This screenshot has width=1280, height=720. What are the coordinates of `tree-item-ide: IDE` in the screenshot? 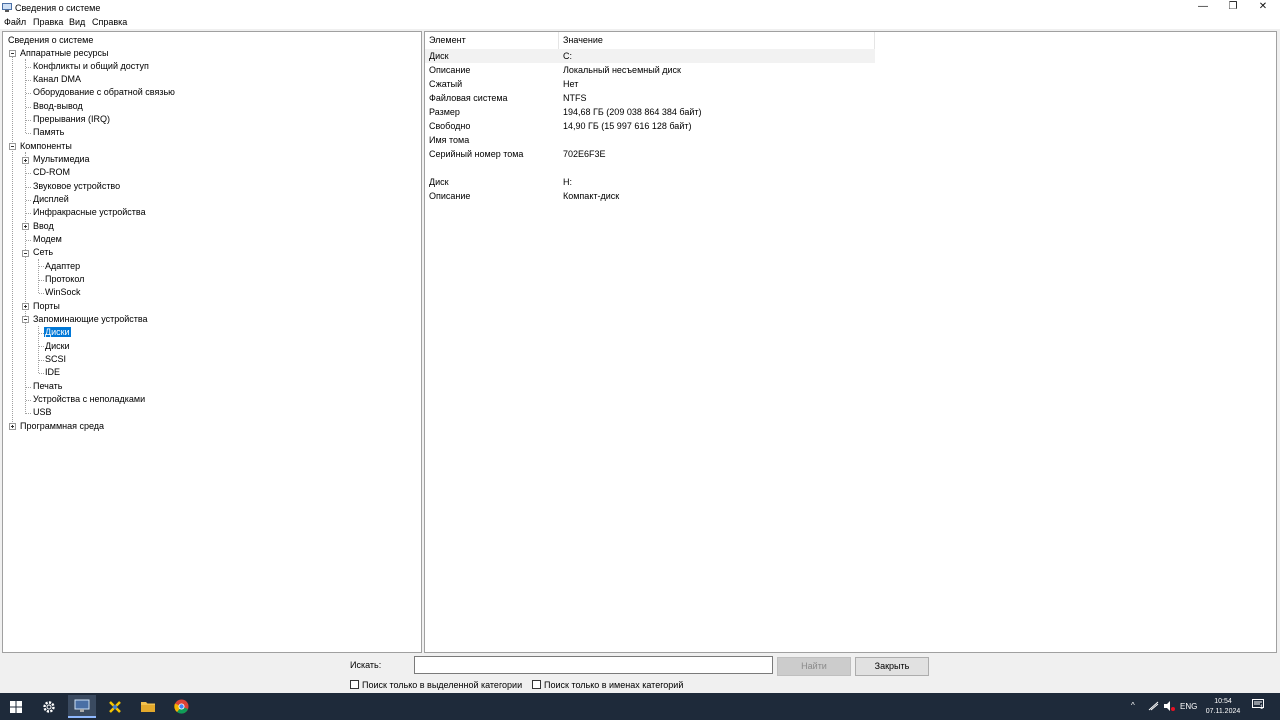 It's located at (52, 372).